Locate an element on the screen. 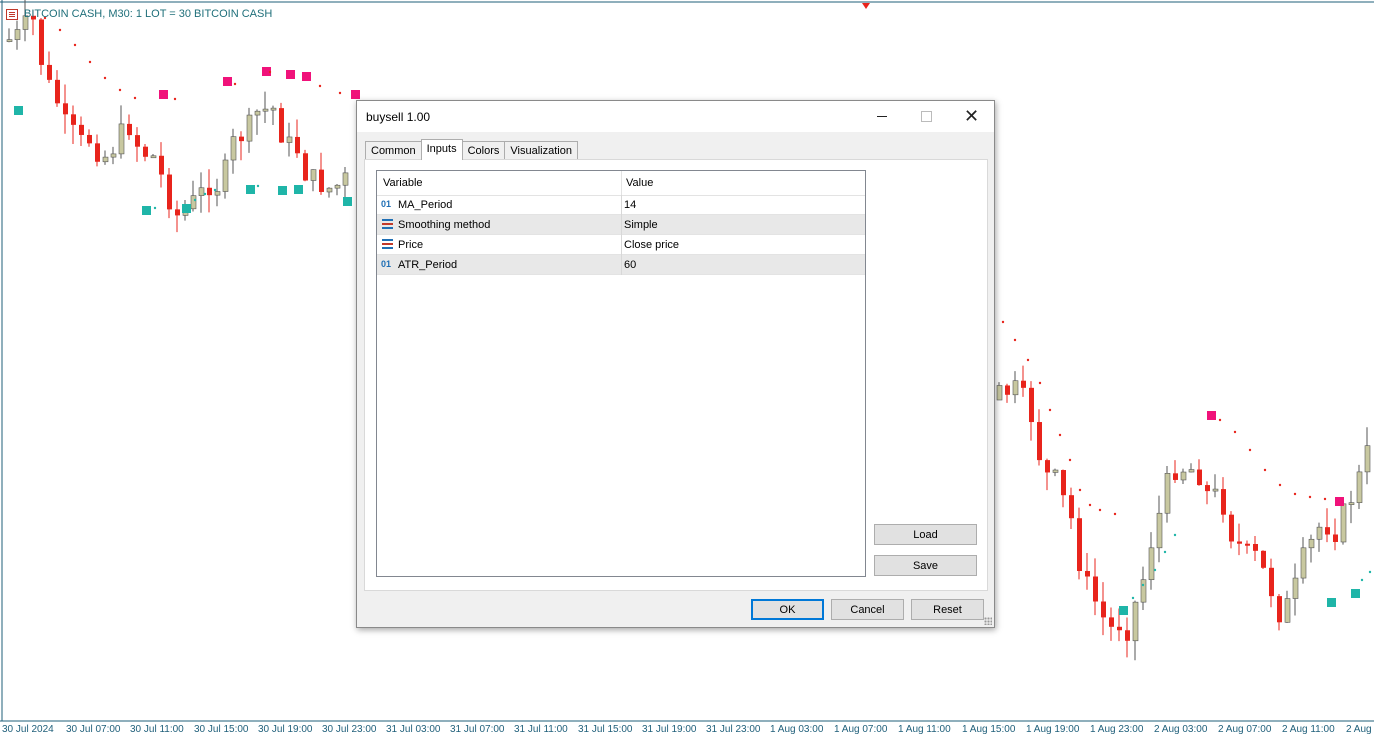 The image size is (1374, 741). time-tick-label: 30 Jul 2024 is located at coordinates (28, 729).